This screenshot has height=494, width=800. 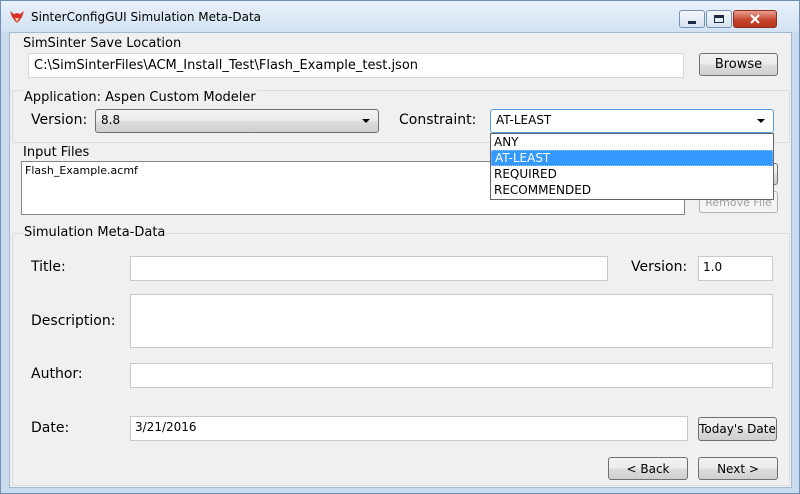 What do you see at coordinates (692, 19) in the screenshot?
I see `minimize-icon` at bounding box center [692, 19].